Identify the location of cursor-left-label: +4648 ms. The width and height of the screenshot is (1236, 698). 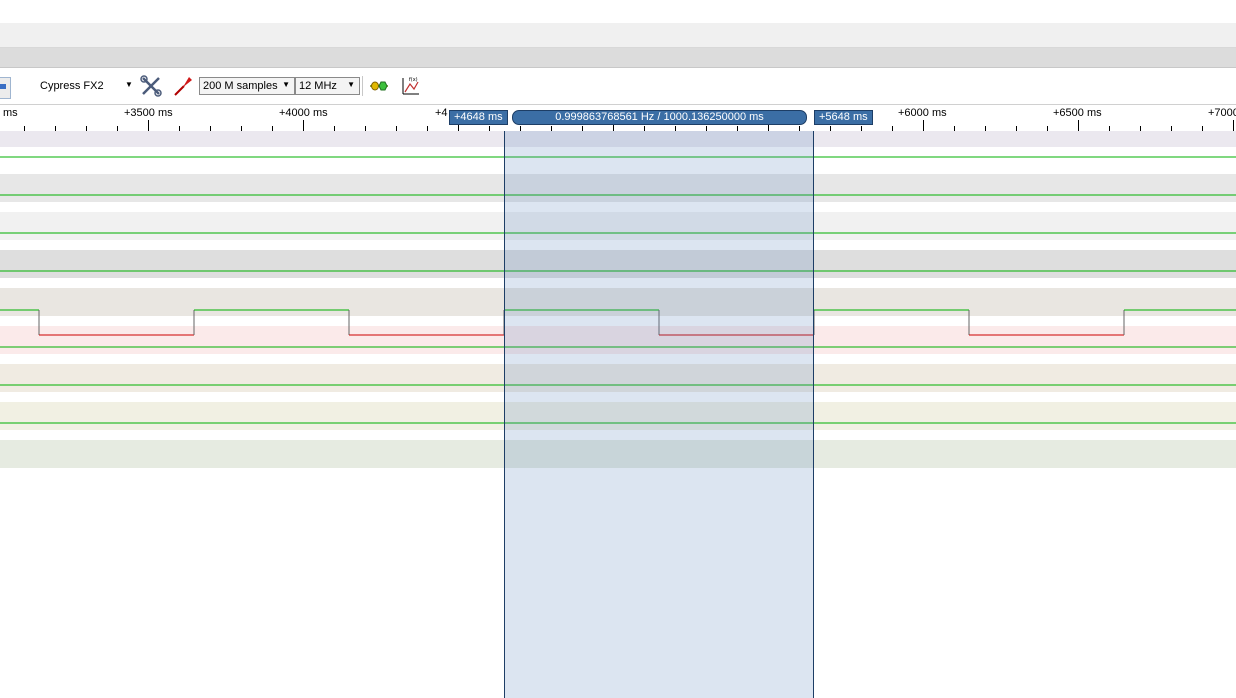
(478, 117).